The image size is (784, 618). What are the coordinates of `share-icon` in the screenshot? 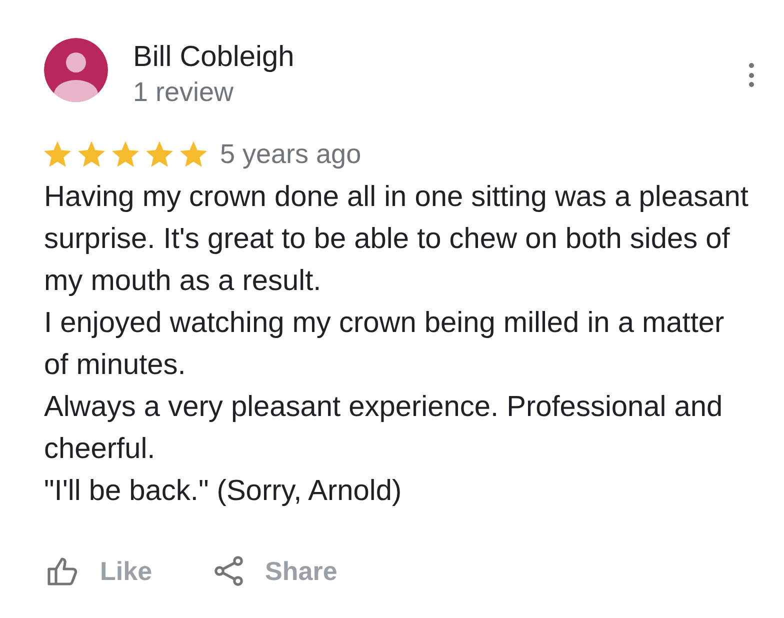 It's located at (229, 571).